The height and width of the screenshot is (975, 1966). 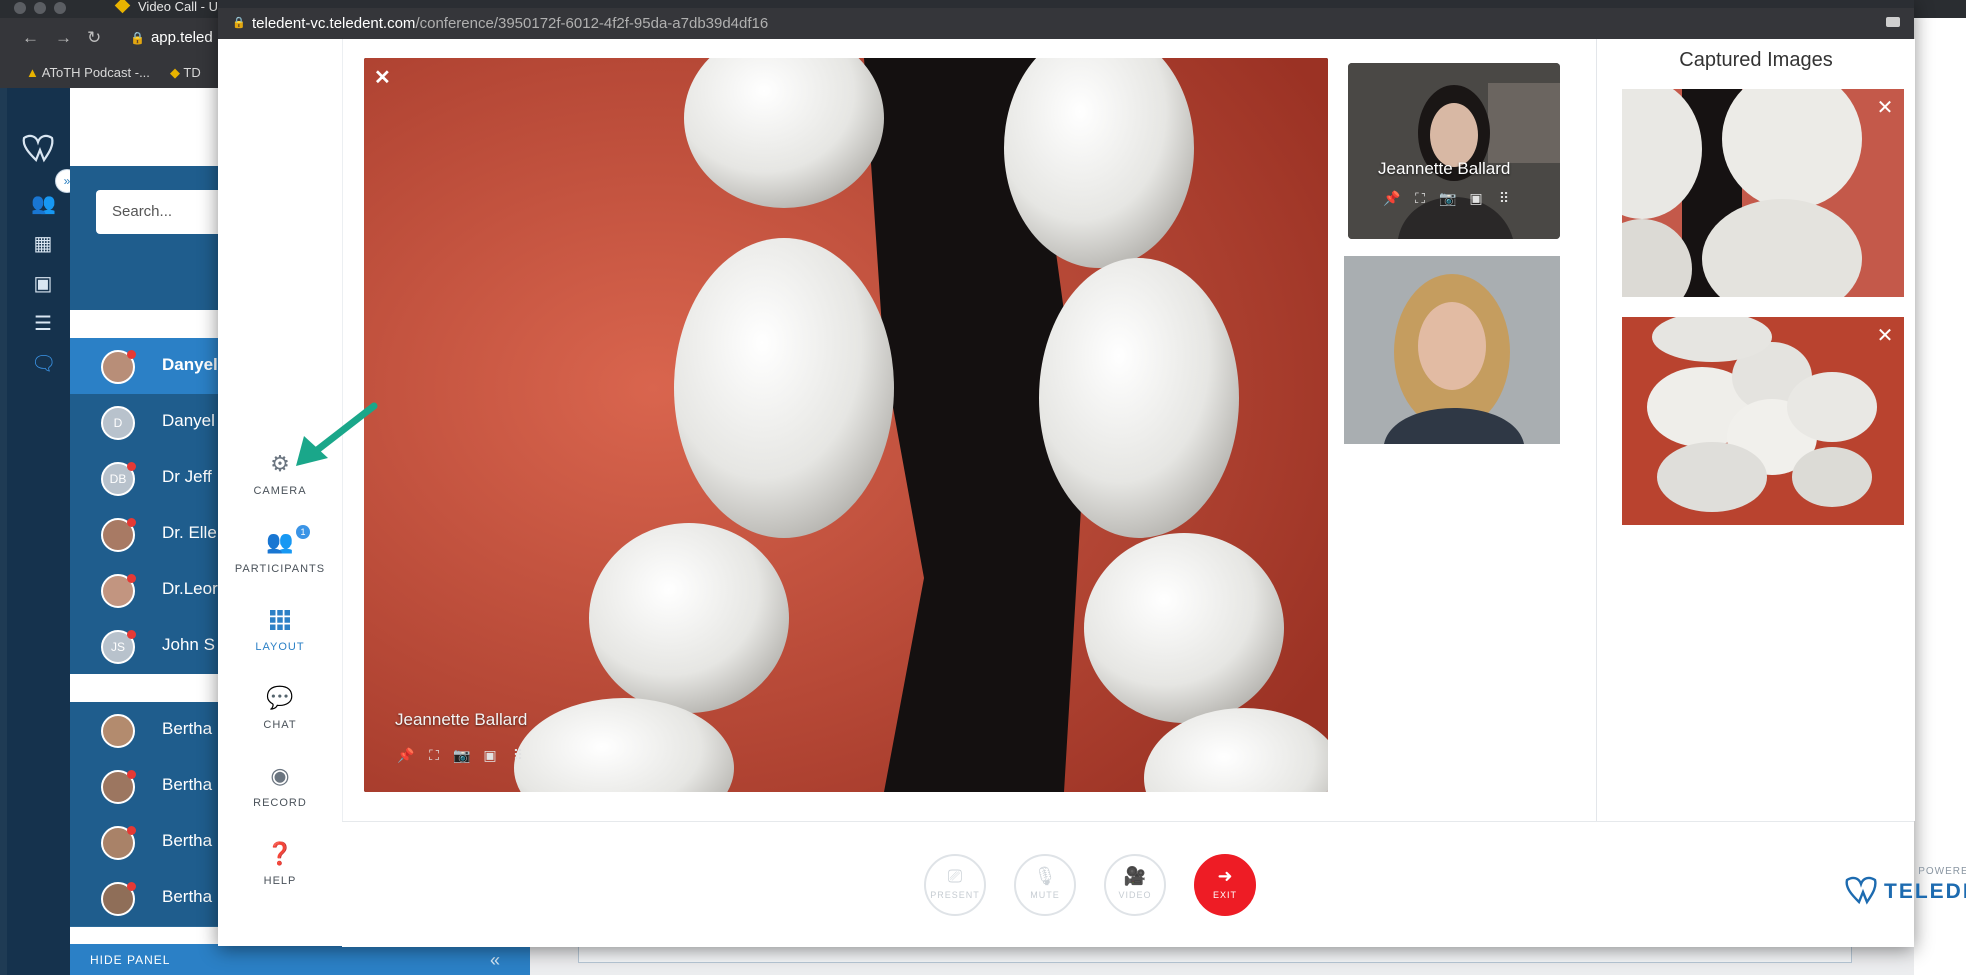 I want to click on hide-panel-button: HIDE PANEL «, so click(x=300, y=959).